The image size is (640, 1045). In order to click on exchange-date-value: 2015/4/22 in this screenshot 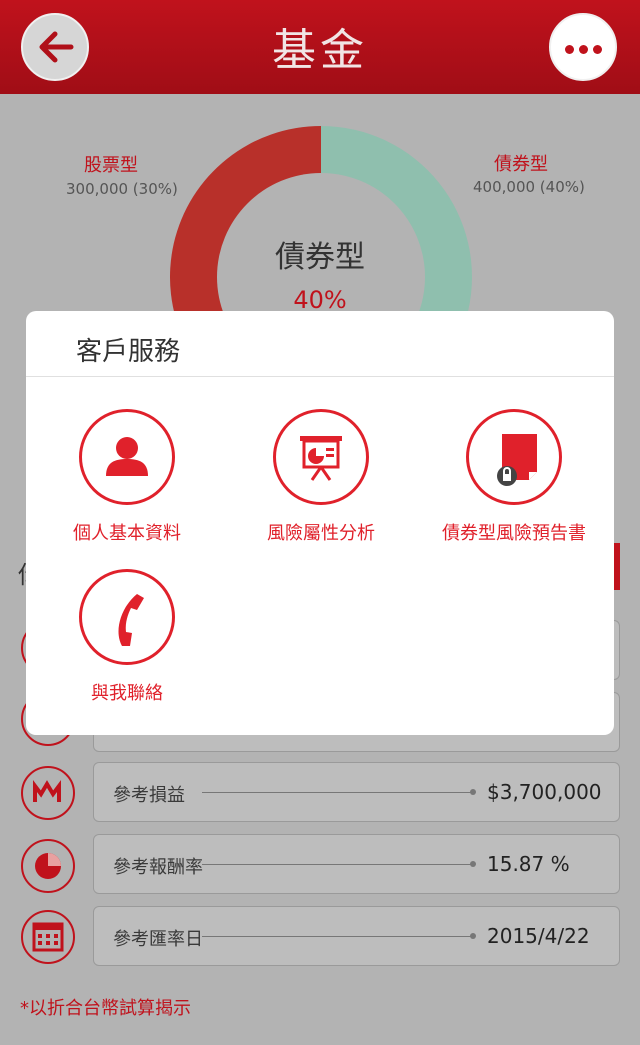, I will do `click(538, 936)`.